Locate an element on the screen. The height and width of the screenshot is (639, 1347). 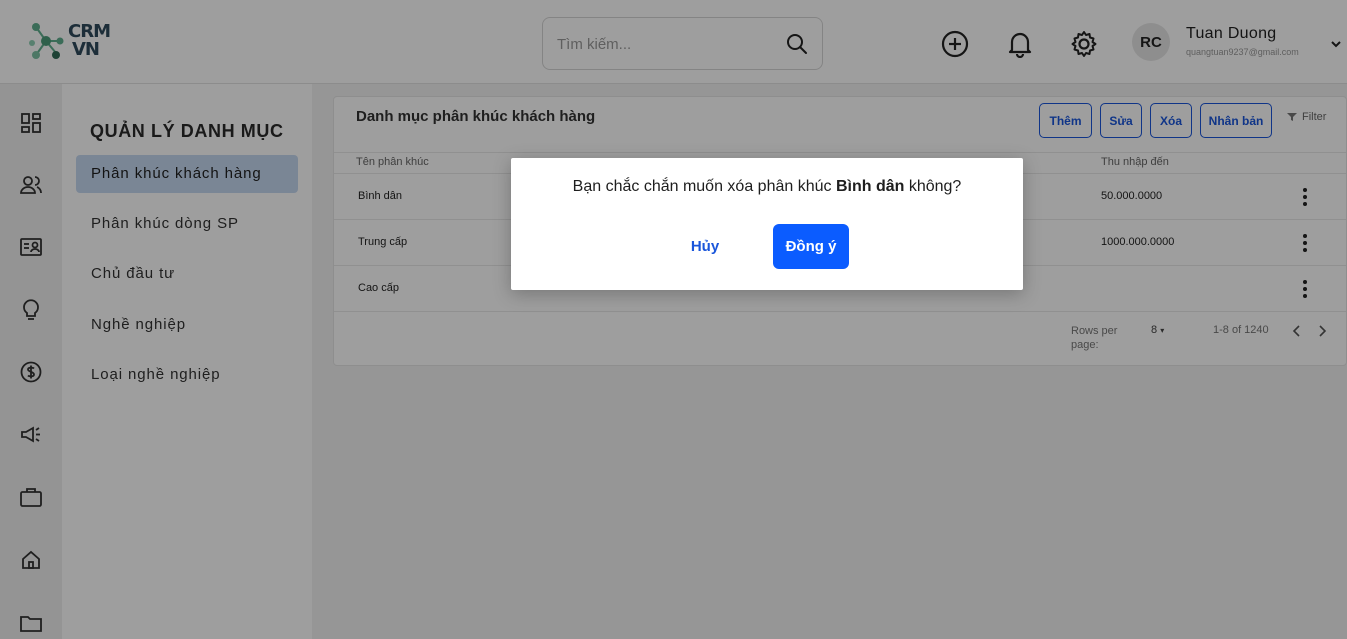
cancel-button: Hủy is located at coordinates (705, 246).